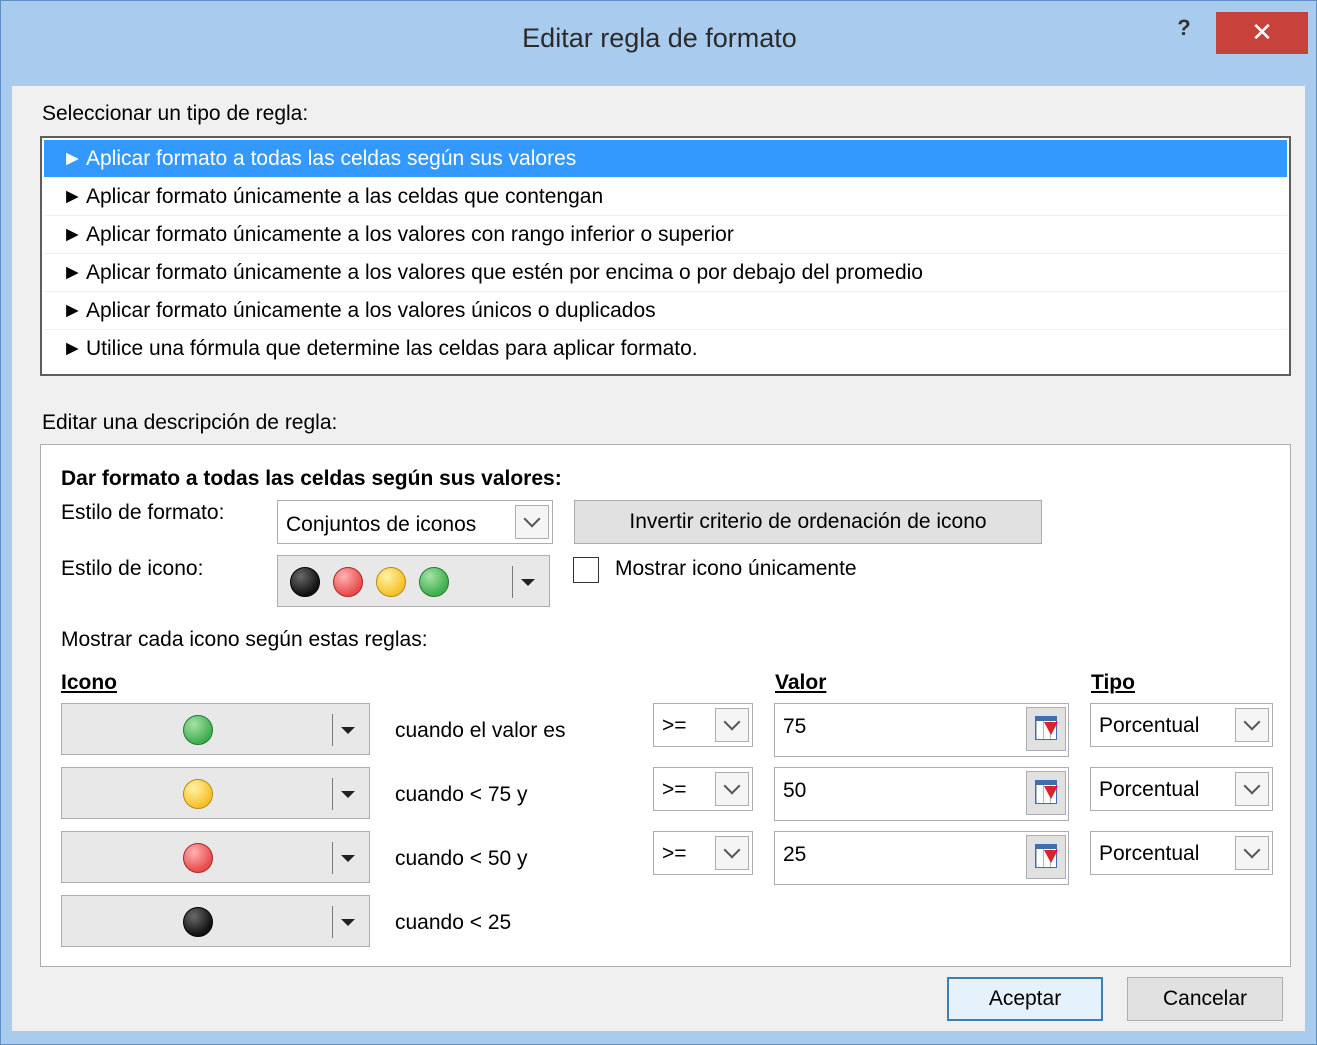 The width and height of the screenshot is (1317, 1045). I want to click on value-input: 50, so click(921, 794).